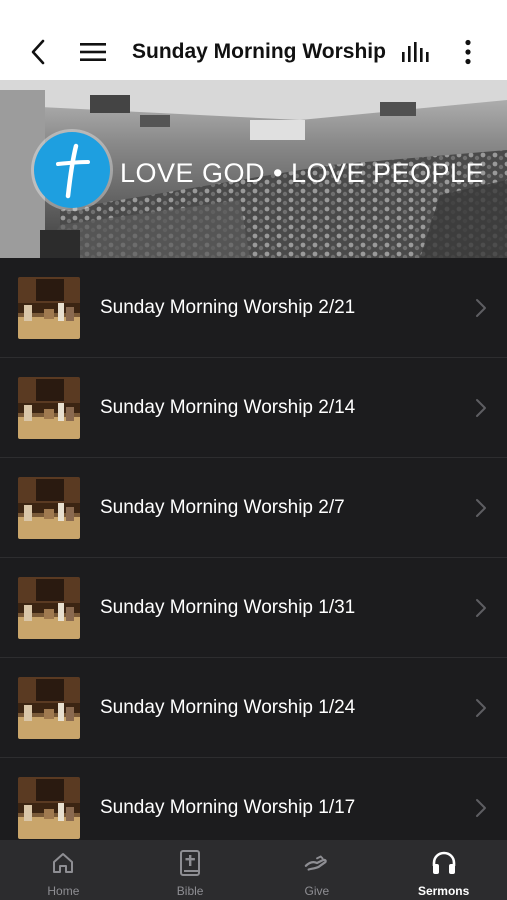  I want to click on sermon-list-item: Sunday Morning Worship 1/31, so click(253, 608).